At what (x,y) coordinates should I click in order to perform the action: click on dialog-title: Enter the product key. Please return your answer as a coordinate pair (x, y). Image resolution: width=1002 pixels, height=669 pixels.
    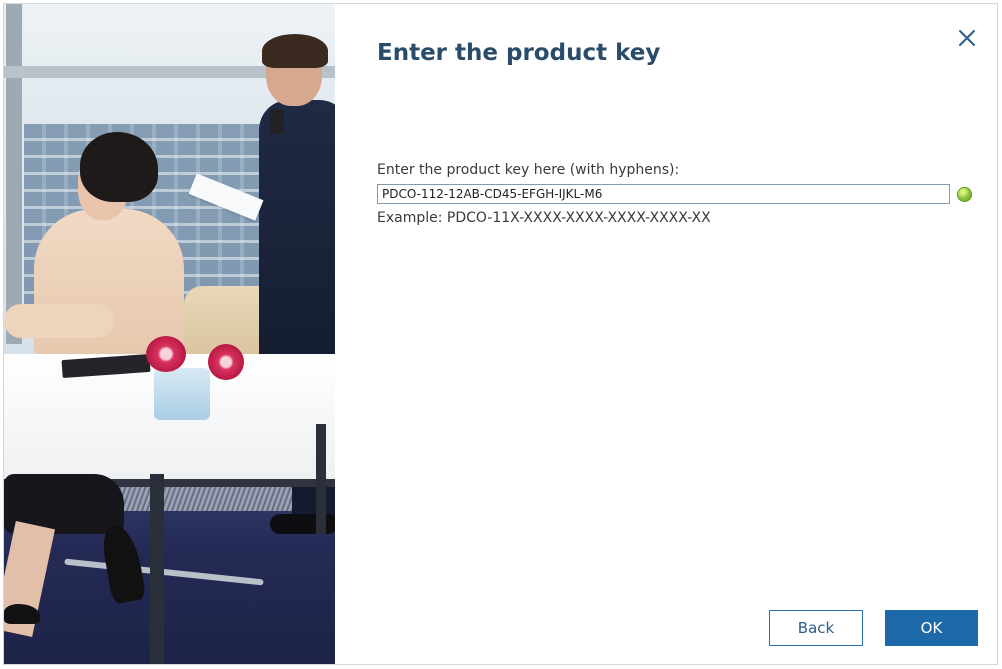
    Looking at the image, I should click on (519, 53).